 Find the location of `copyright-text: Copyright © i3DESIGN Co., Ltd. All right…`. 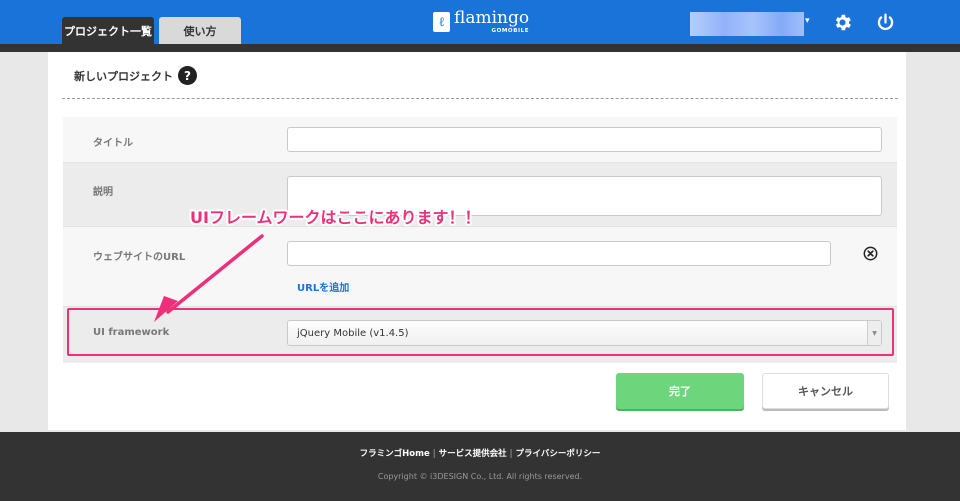

copyright-text: Copyright © i3DESIGN Co., Ltd. All right… is located at coordinates (480, 476).